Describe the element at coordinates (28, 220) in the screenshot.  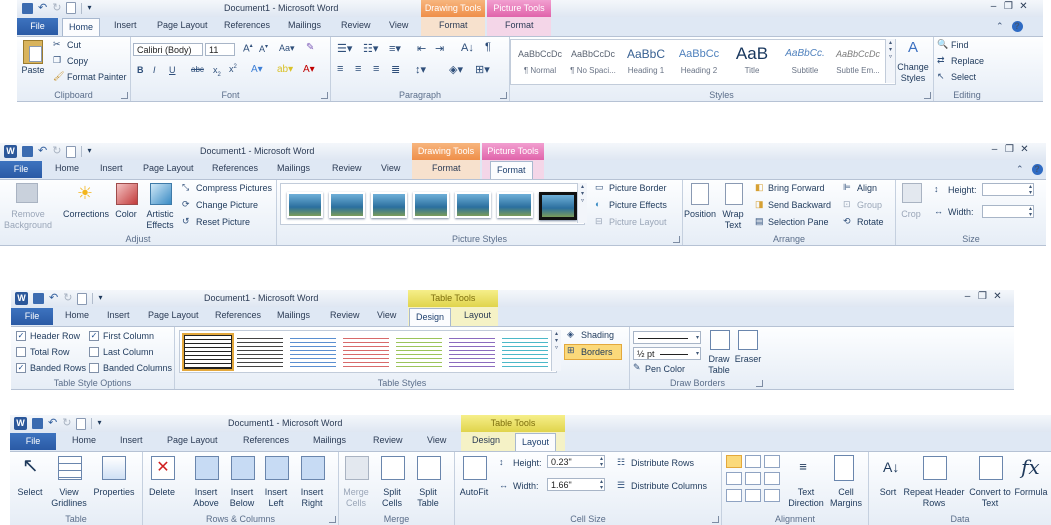
I see `remove-background-button: Remove Background` at that location.